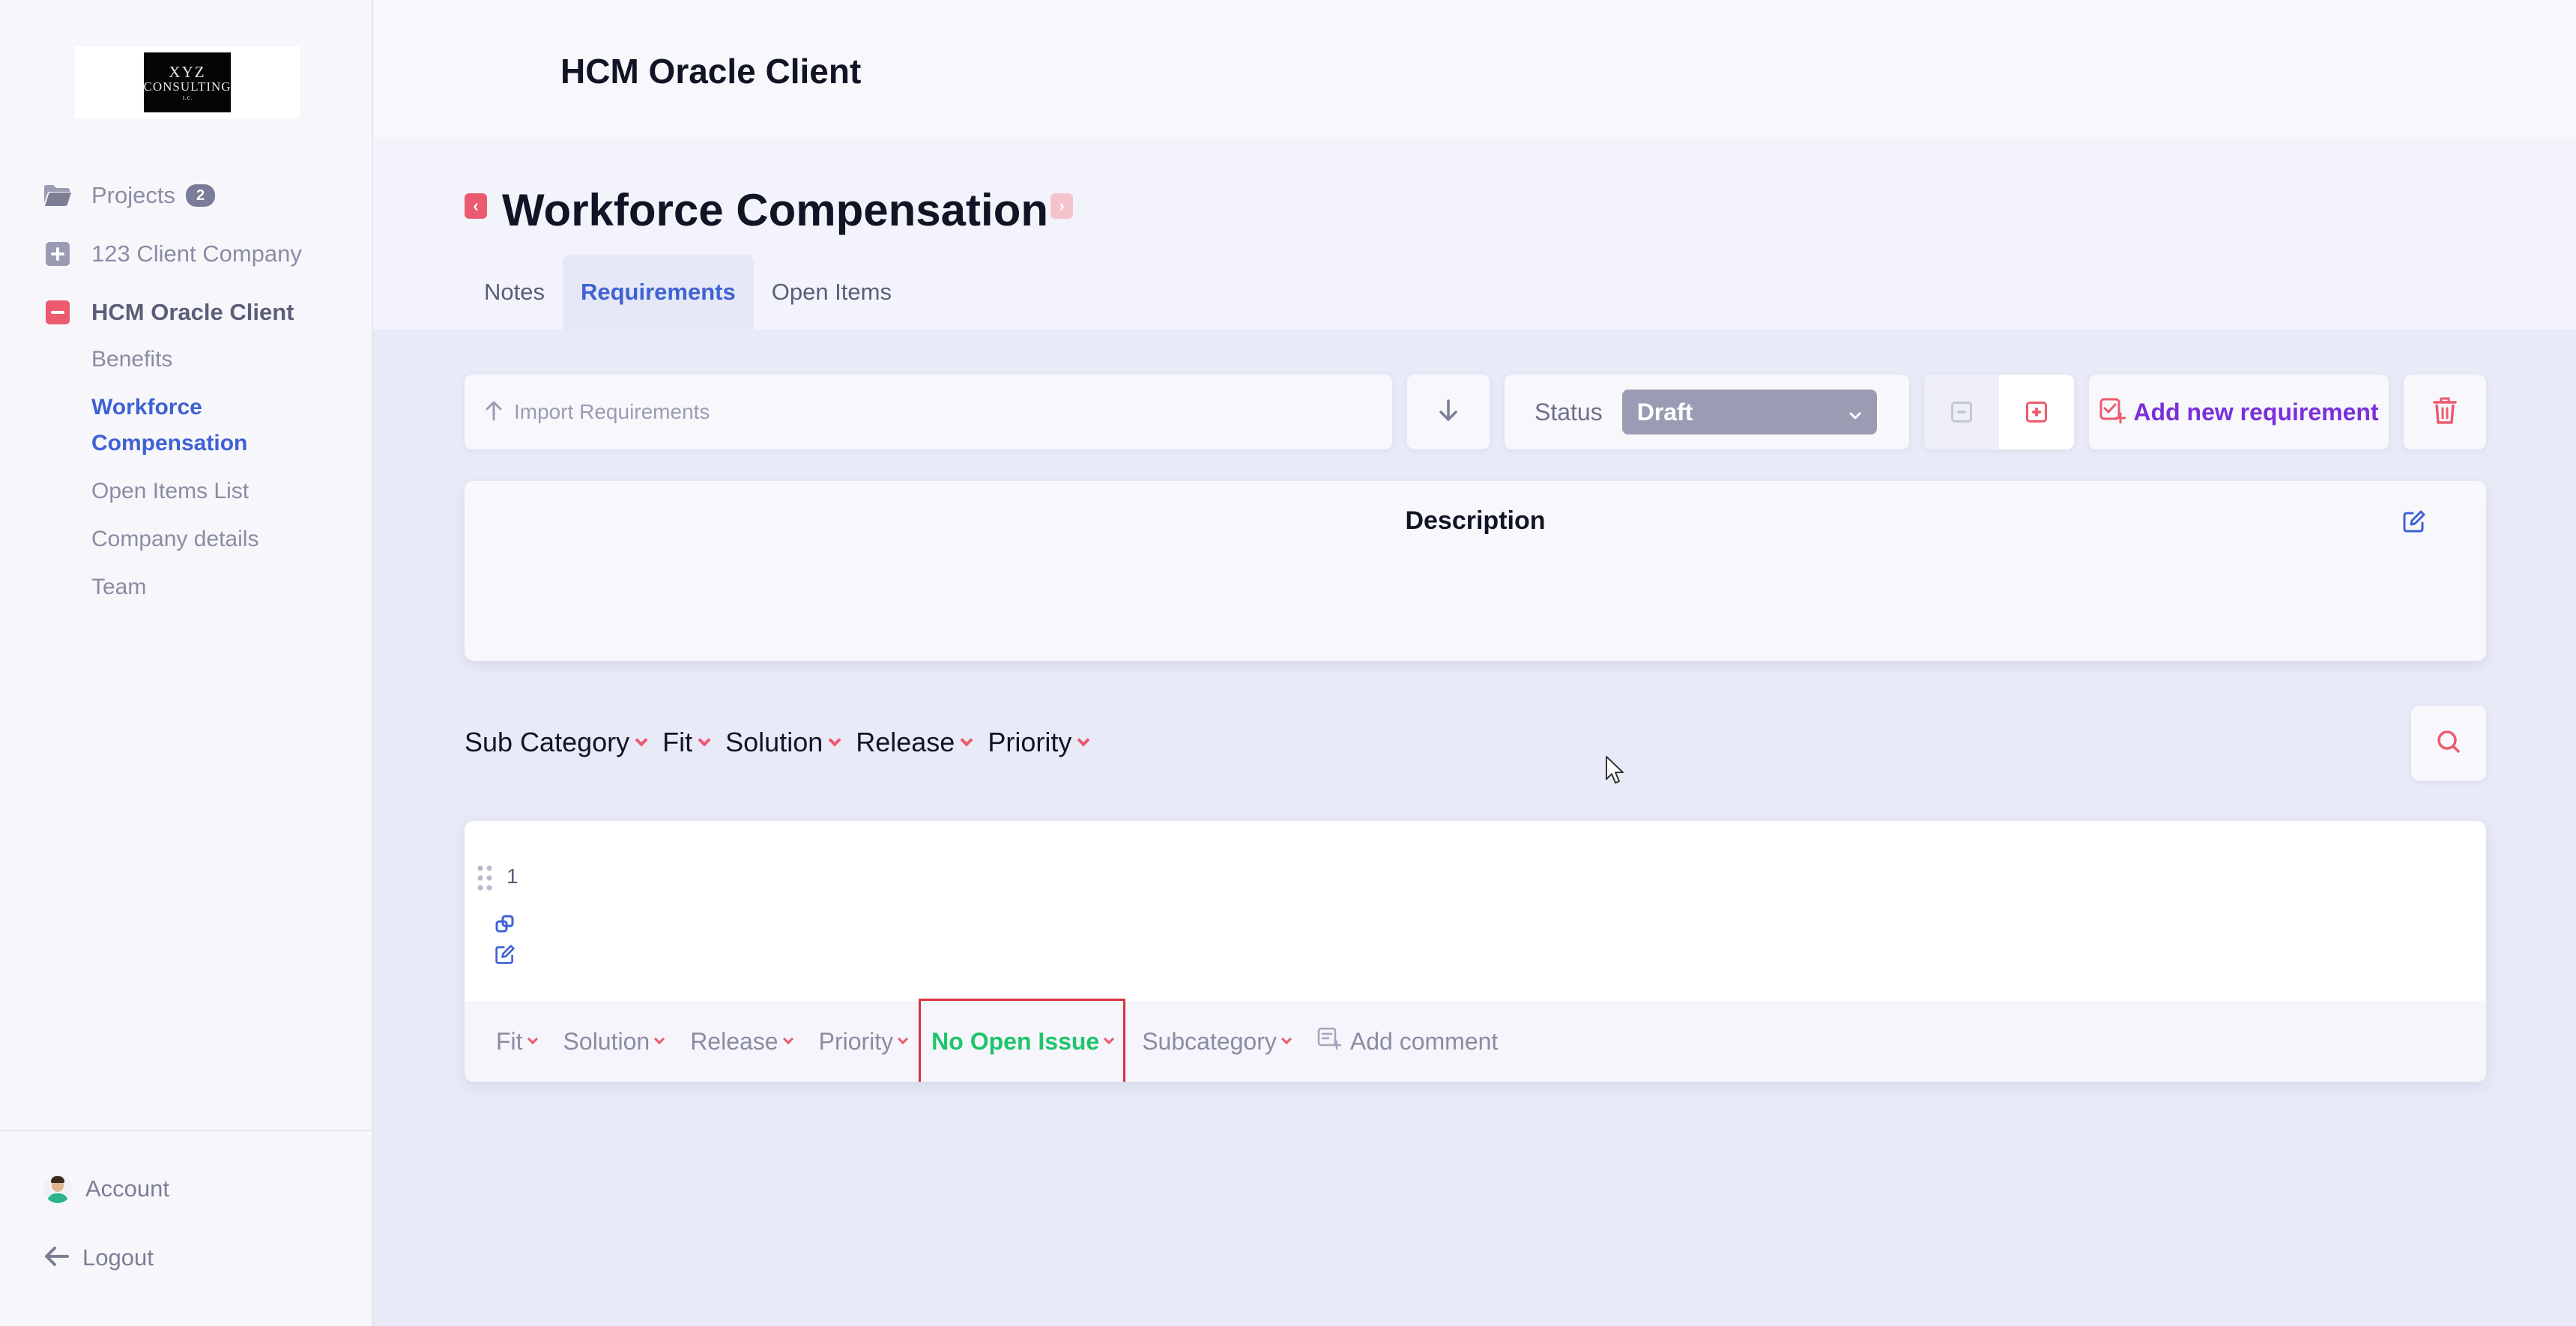 Image resolution: width=2576 pixels, height=1326 pixels. I want to click on export-download-button, so click(1448, 412).